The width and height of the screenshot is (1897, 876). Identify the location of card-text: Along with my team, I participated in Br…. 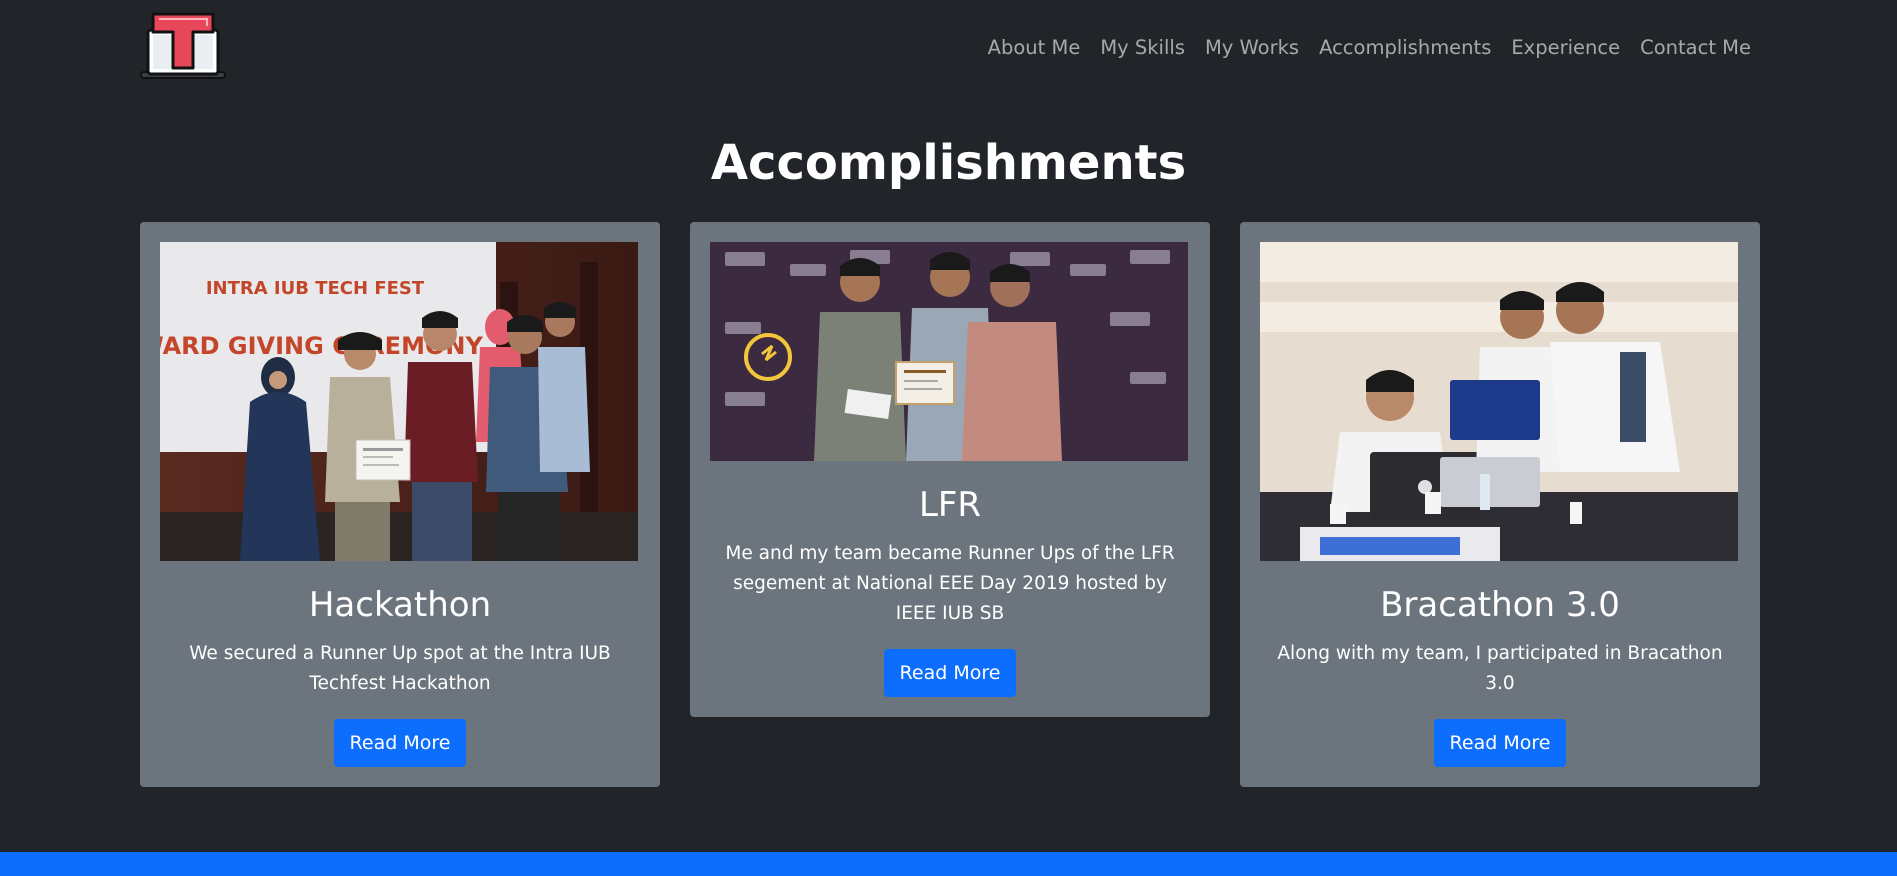
(1500, 668).